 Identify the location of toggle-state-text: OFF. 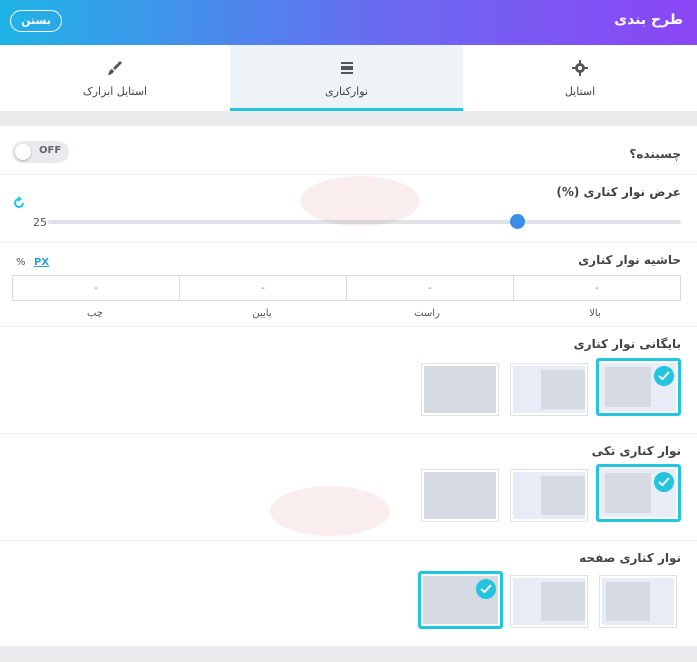
(50, 150).